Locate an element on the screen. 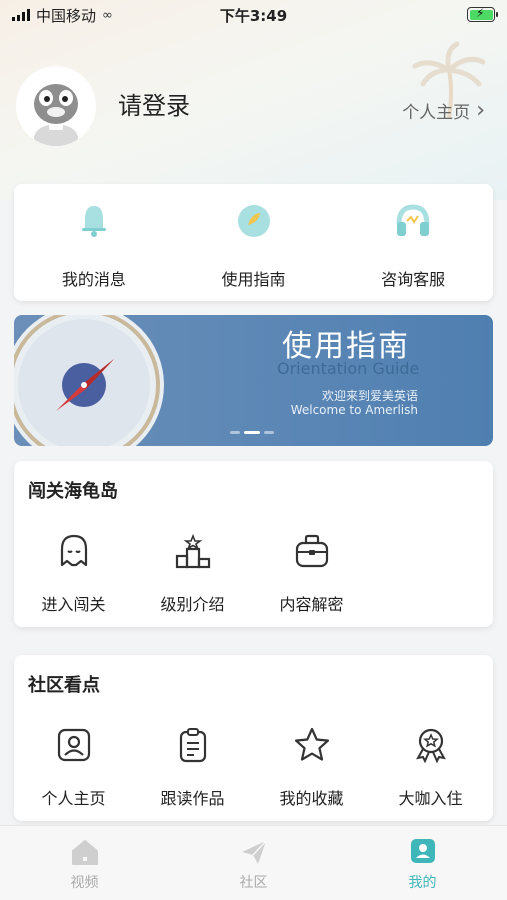 The width and height of the screenshot is (507, 900). bell-icon is located at coordinates (93, 221).